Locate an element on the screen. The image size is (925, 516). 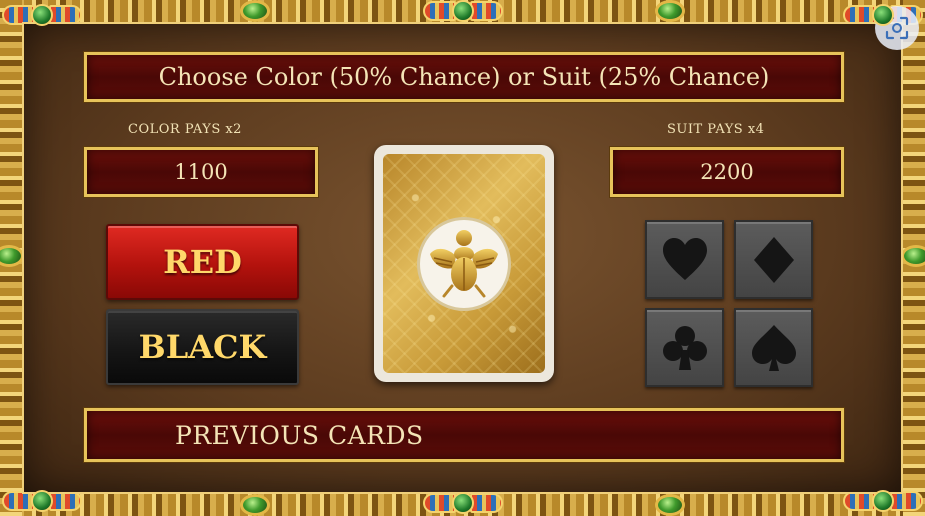
heart-icon is located at coordinates (684, 258).